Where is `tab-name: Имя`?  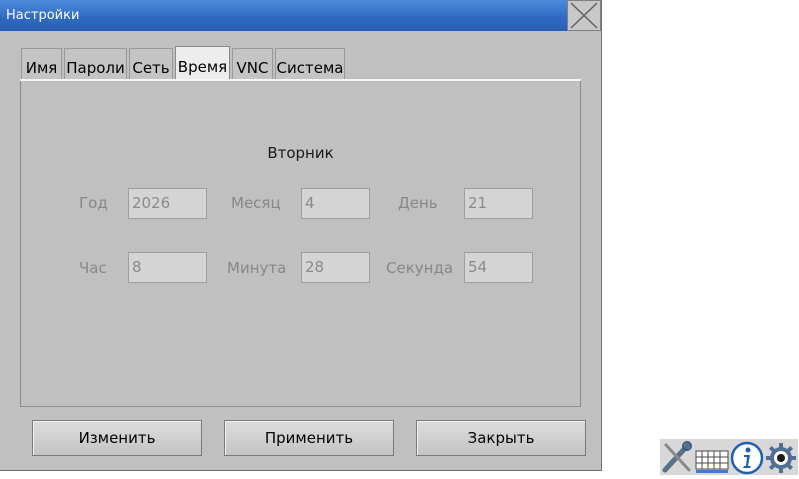
tab-name: Имя is located at coordinates (41, 64).